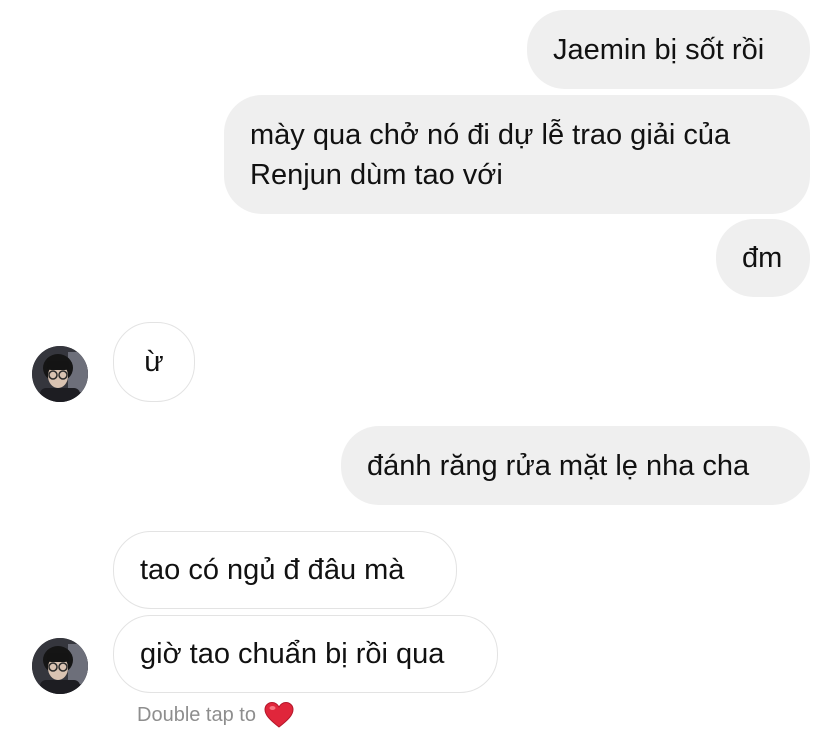 Image resolution: width=828 pixels, height=744 pixels. Describe the element at coordinates (558, 465) in the screenshot. I see `message-text: đánh răng rửa mặt lẹ nha cha` at that location.